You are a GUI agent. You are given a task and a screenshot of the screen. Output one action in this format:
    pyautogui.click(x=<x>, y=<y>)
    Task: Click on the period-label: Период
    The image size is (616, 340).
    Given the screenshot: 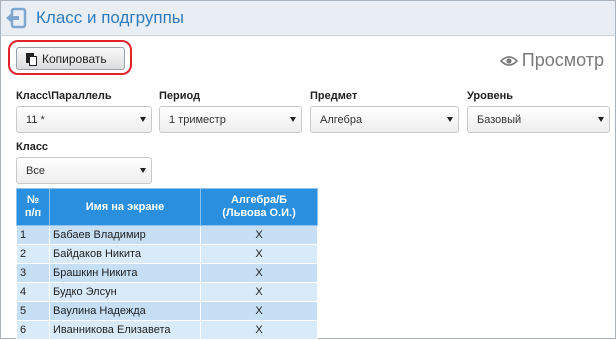 What is the action you would take?
    pyautogui.click(x=180, y=96)
    